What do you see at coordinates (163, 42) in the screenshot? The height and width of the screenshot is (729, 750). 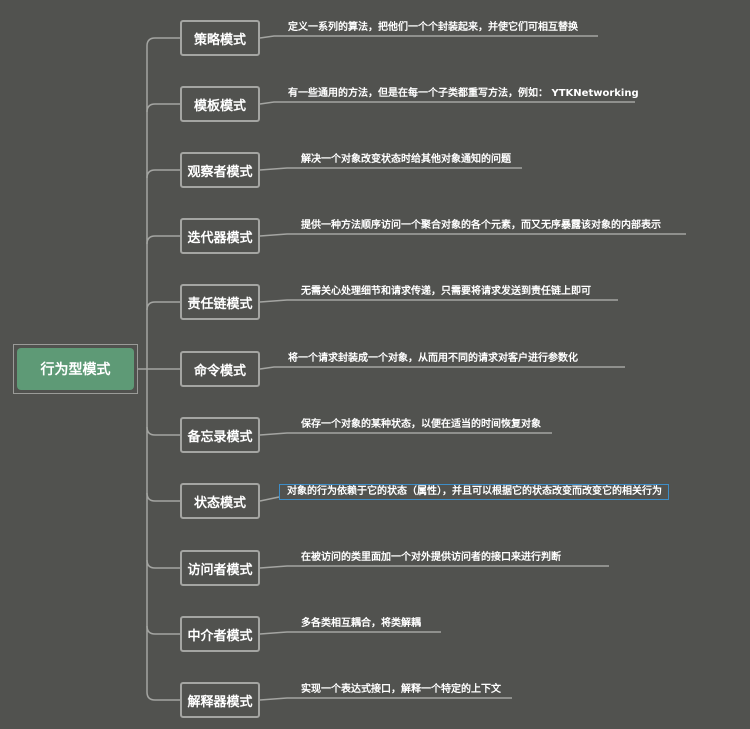 I see `branch-connector-strategy` at bounding box center [163, 42].